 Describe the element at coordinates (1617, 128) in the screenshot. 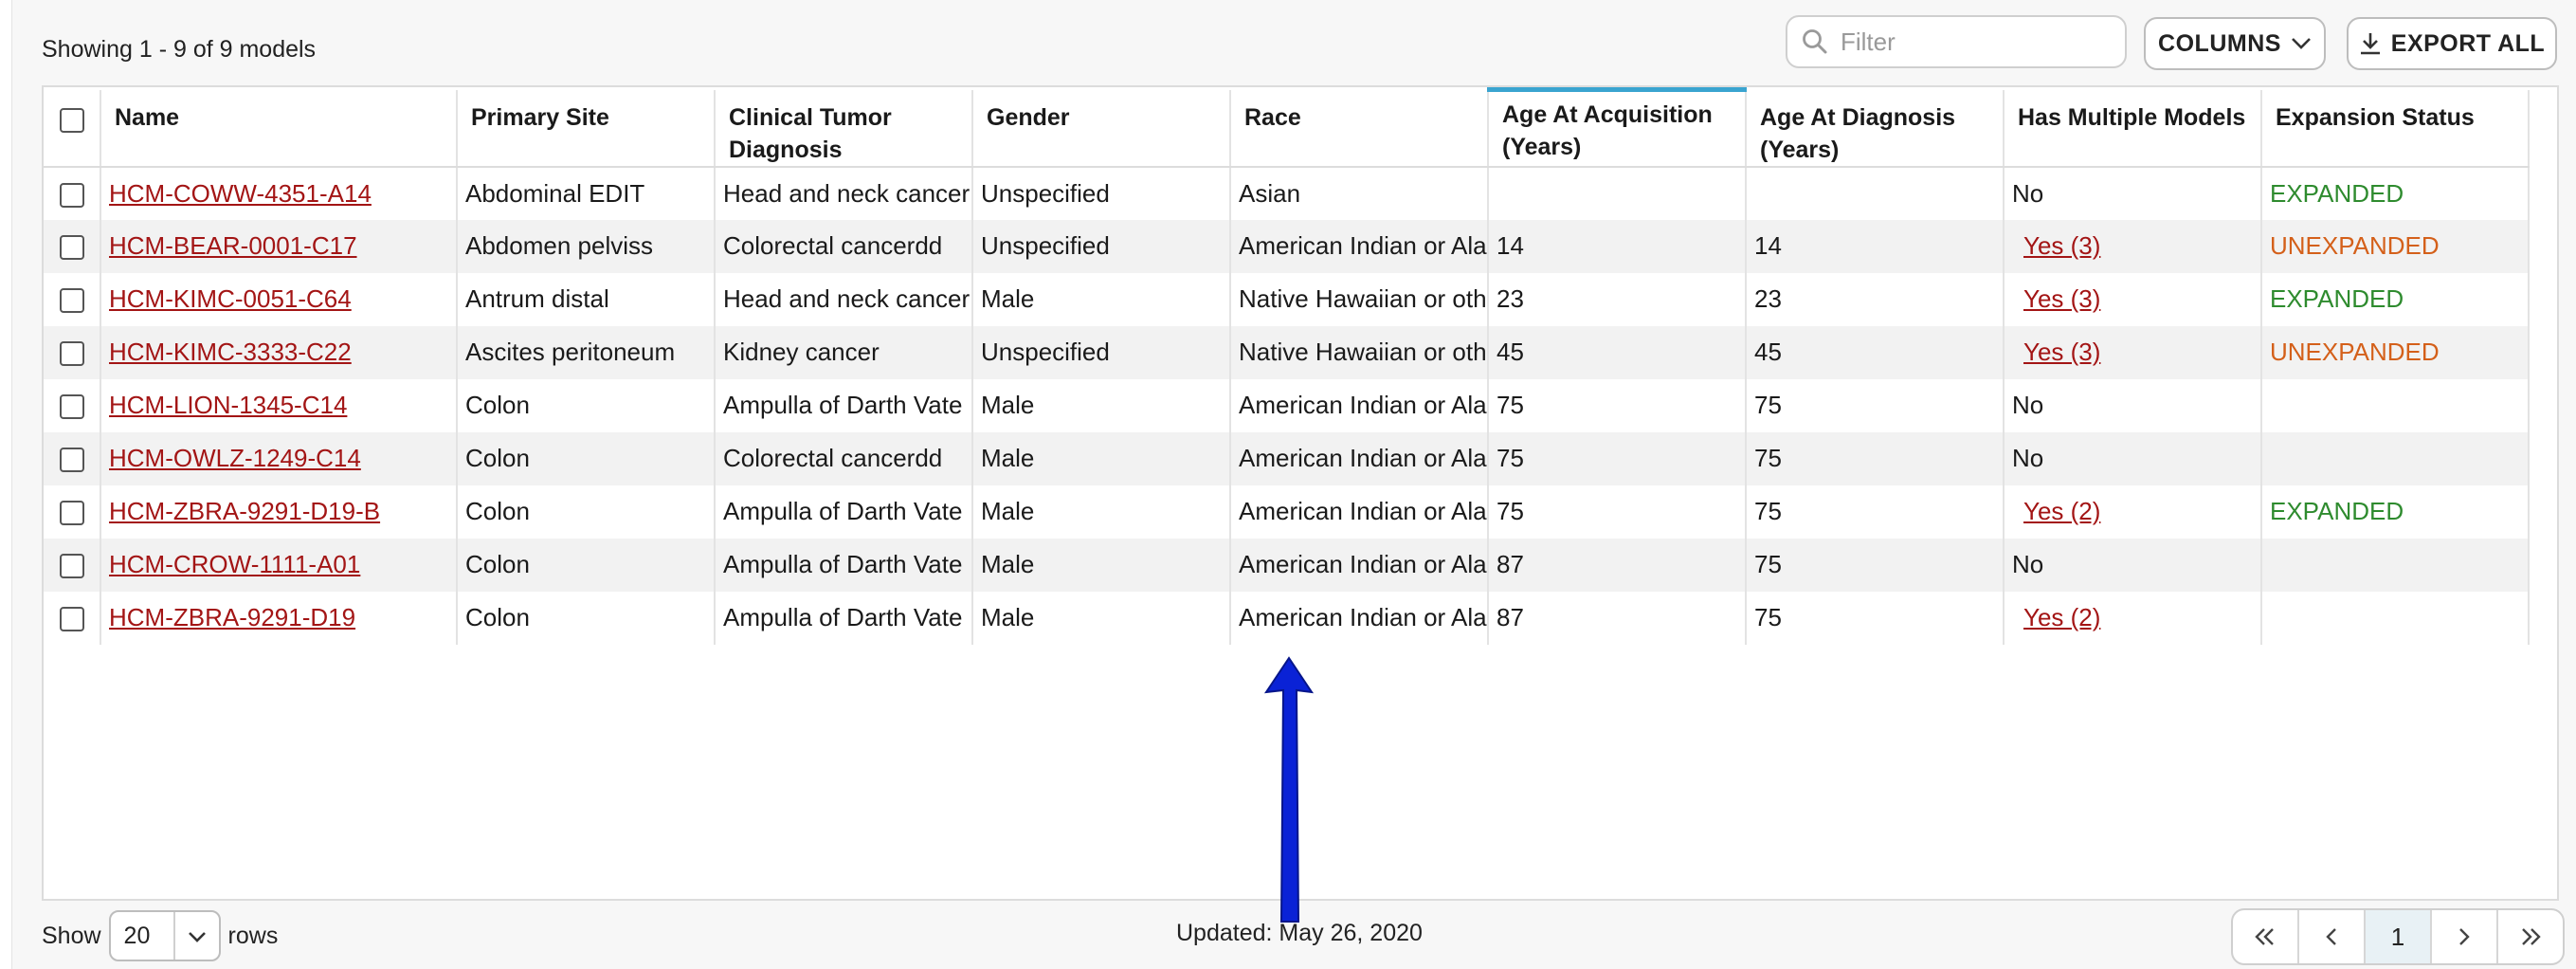

I see `header-age-at-acquisition: Age At Acquisition (Years)` at that location.